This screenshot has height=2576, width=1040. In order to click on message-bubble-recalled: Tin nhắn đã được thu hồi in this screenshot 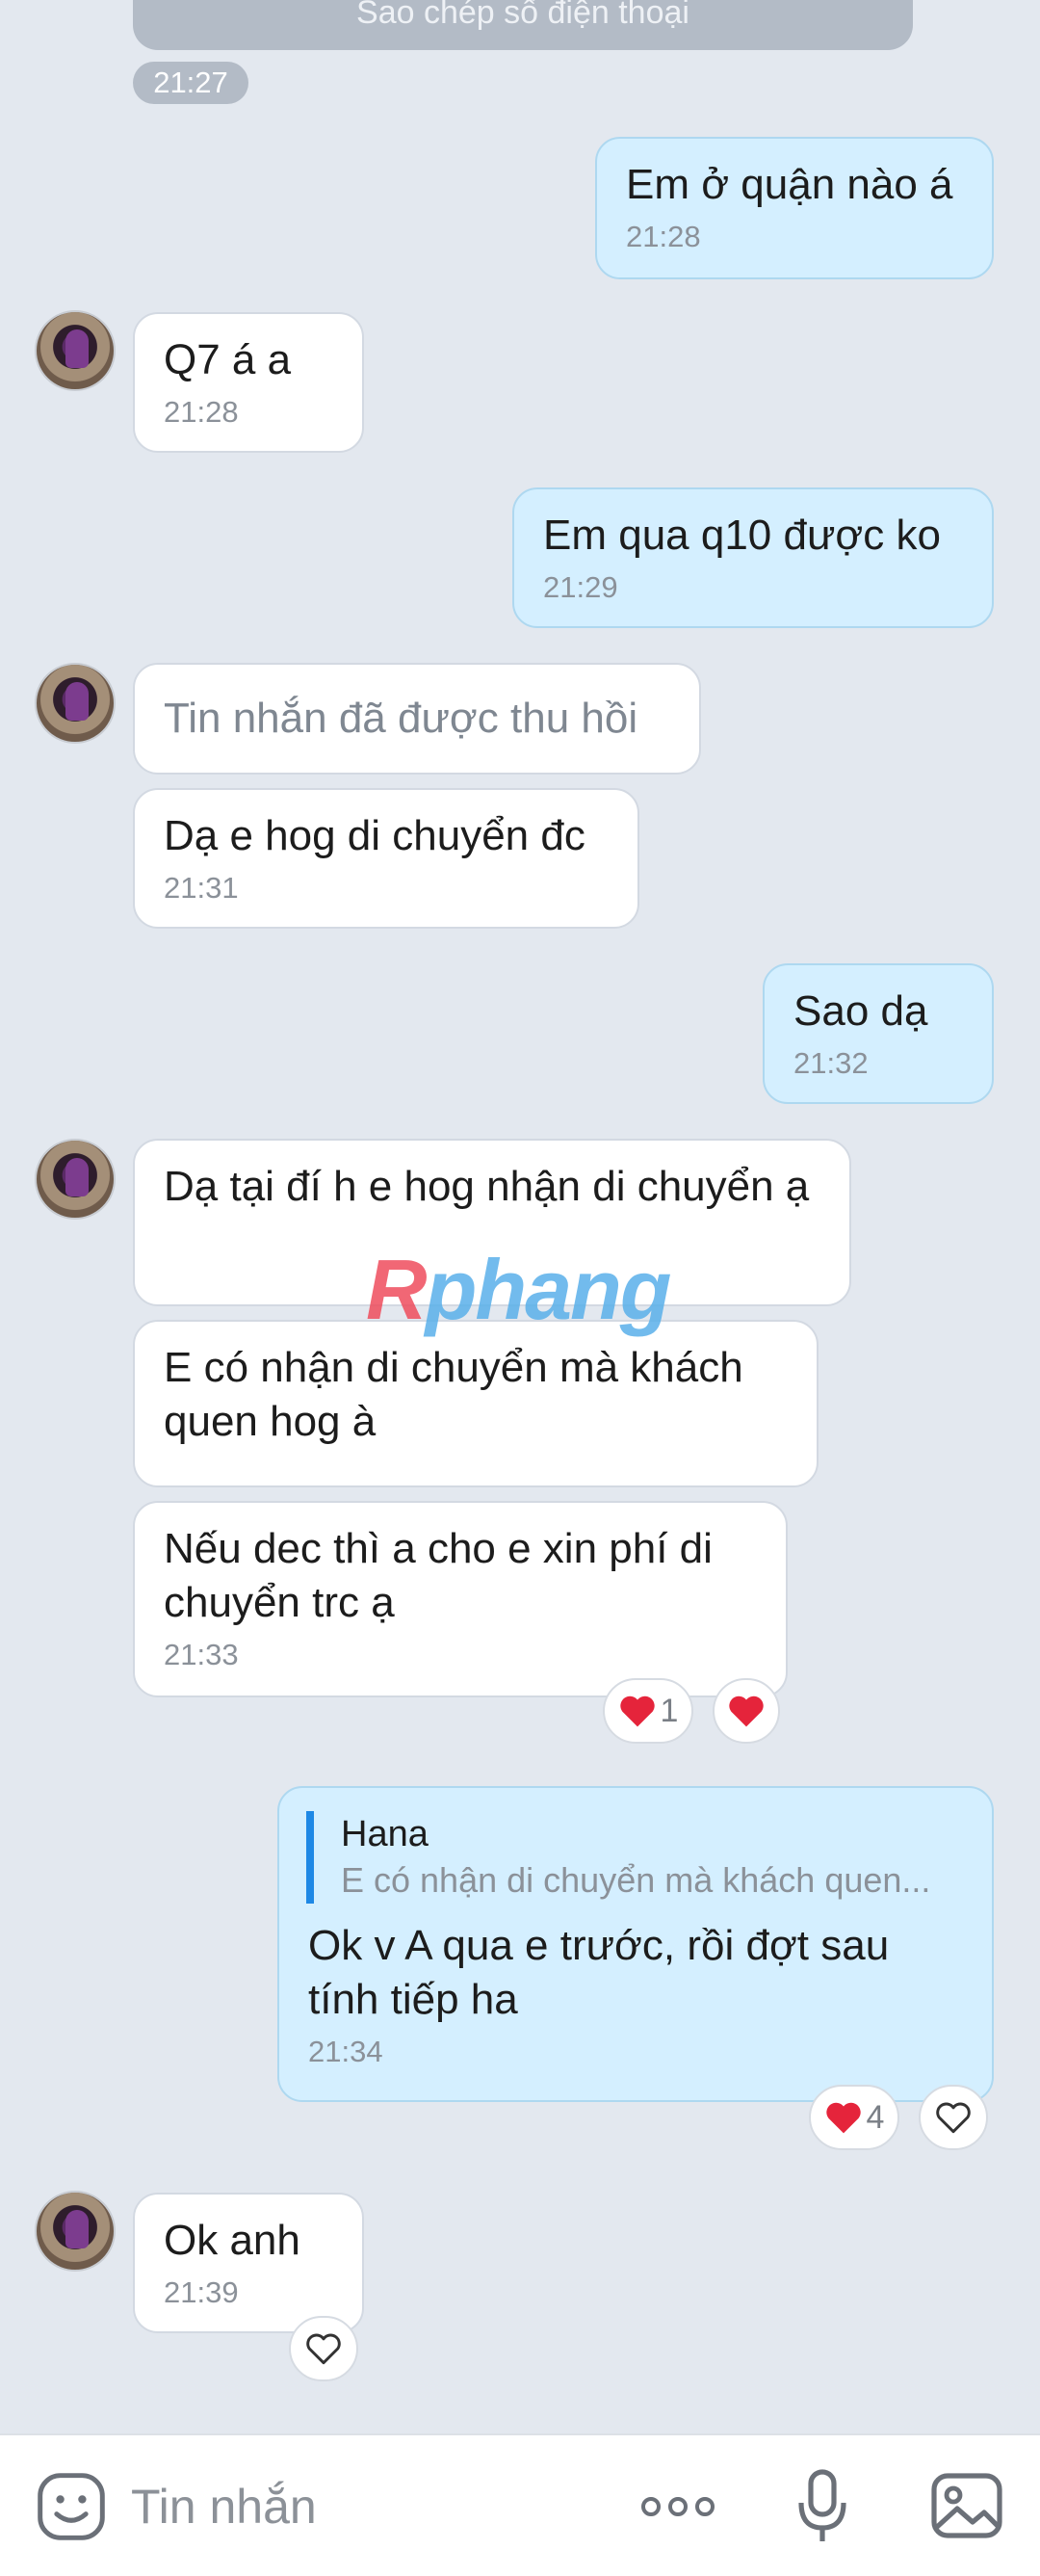, I will do `click(417, 719)`.